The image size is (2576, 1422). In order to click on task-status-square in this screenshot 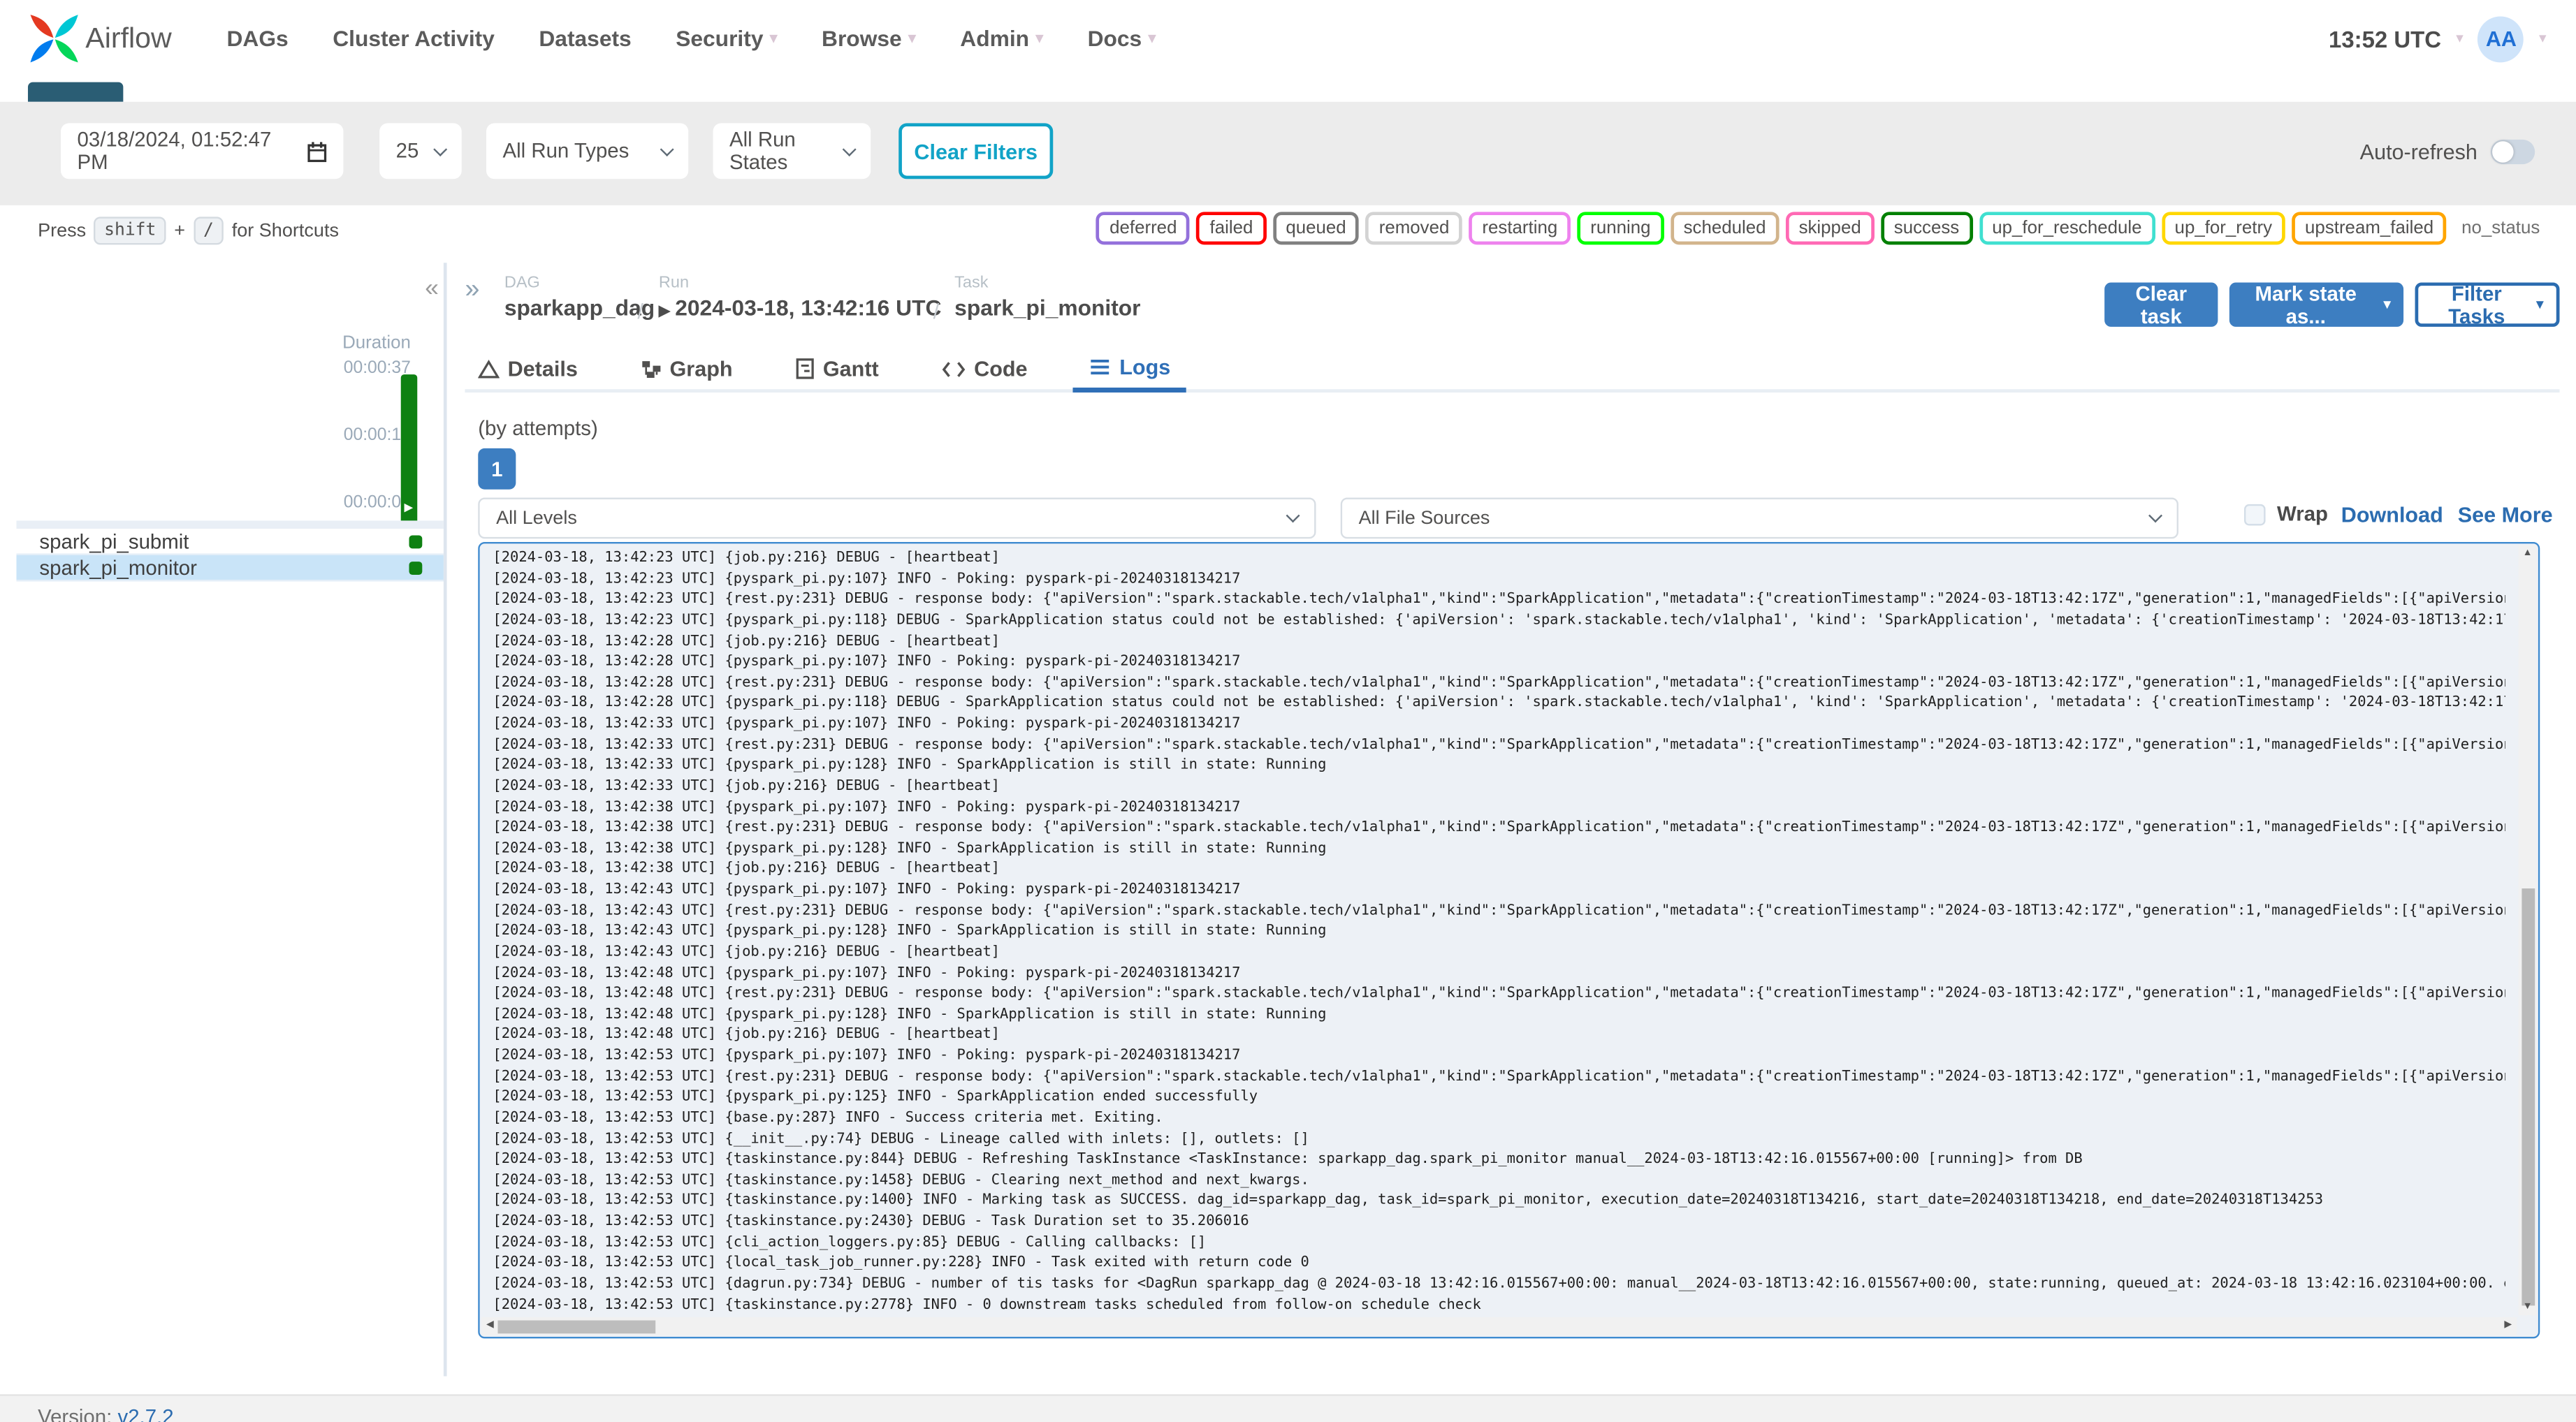, I will do `click(416, 541)`.